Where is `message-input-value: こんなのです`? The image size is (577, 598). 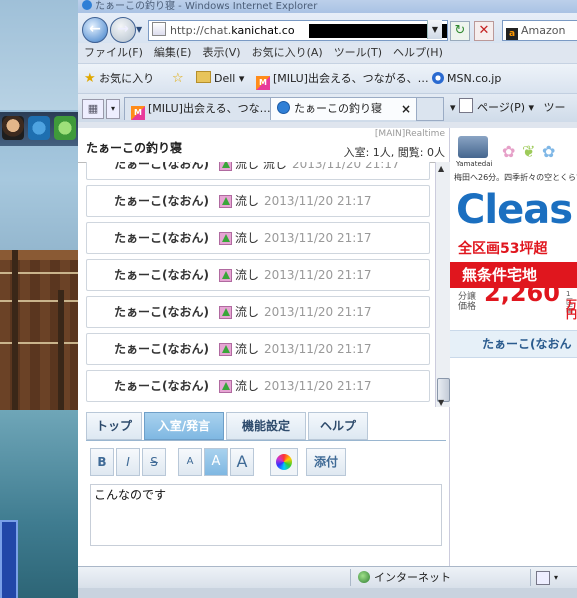
message-input-value: こんなのです is located at coordinates (130, 495).